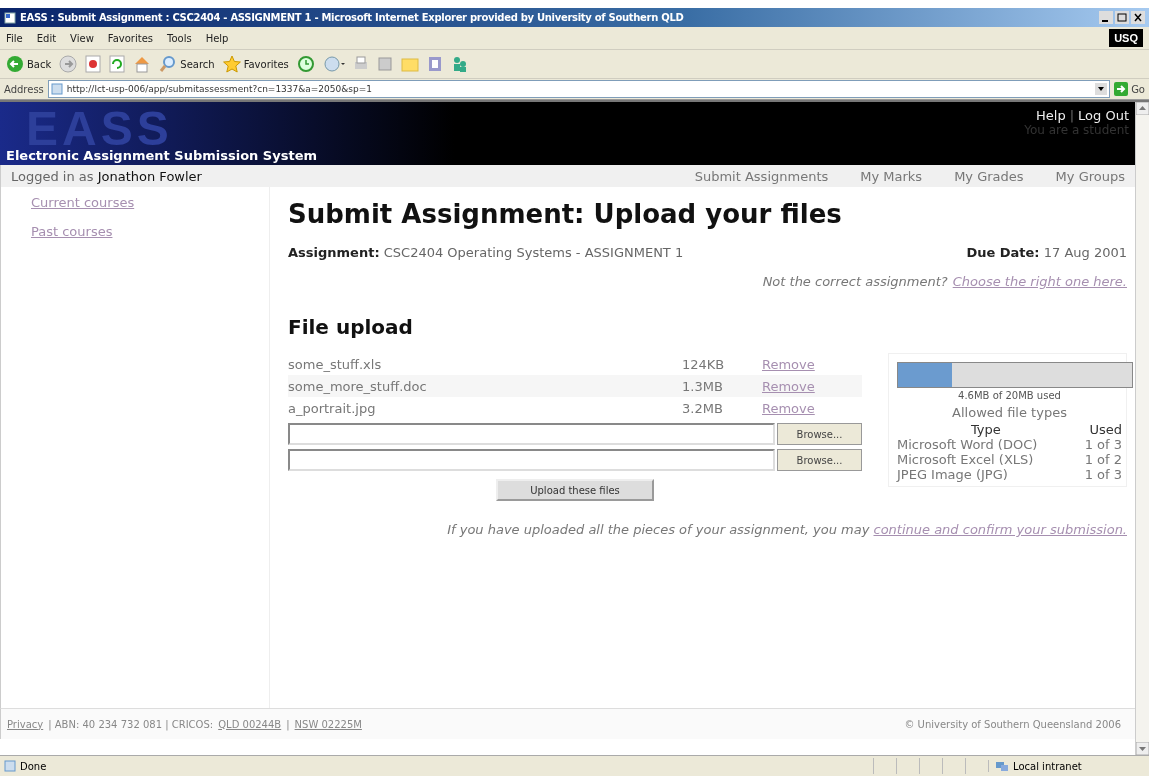 The width and height of the screenshot is (1149, 776). I want to click on scroll-down-icon, so click(1142, 748).